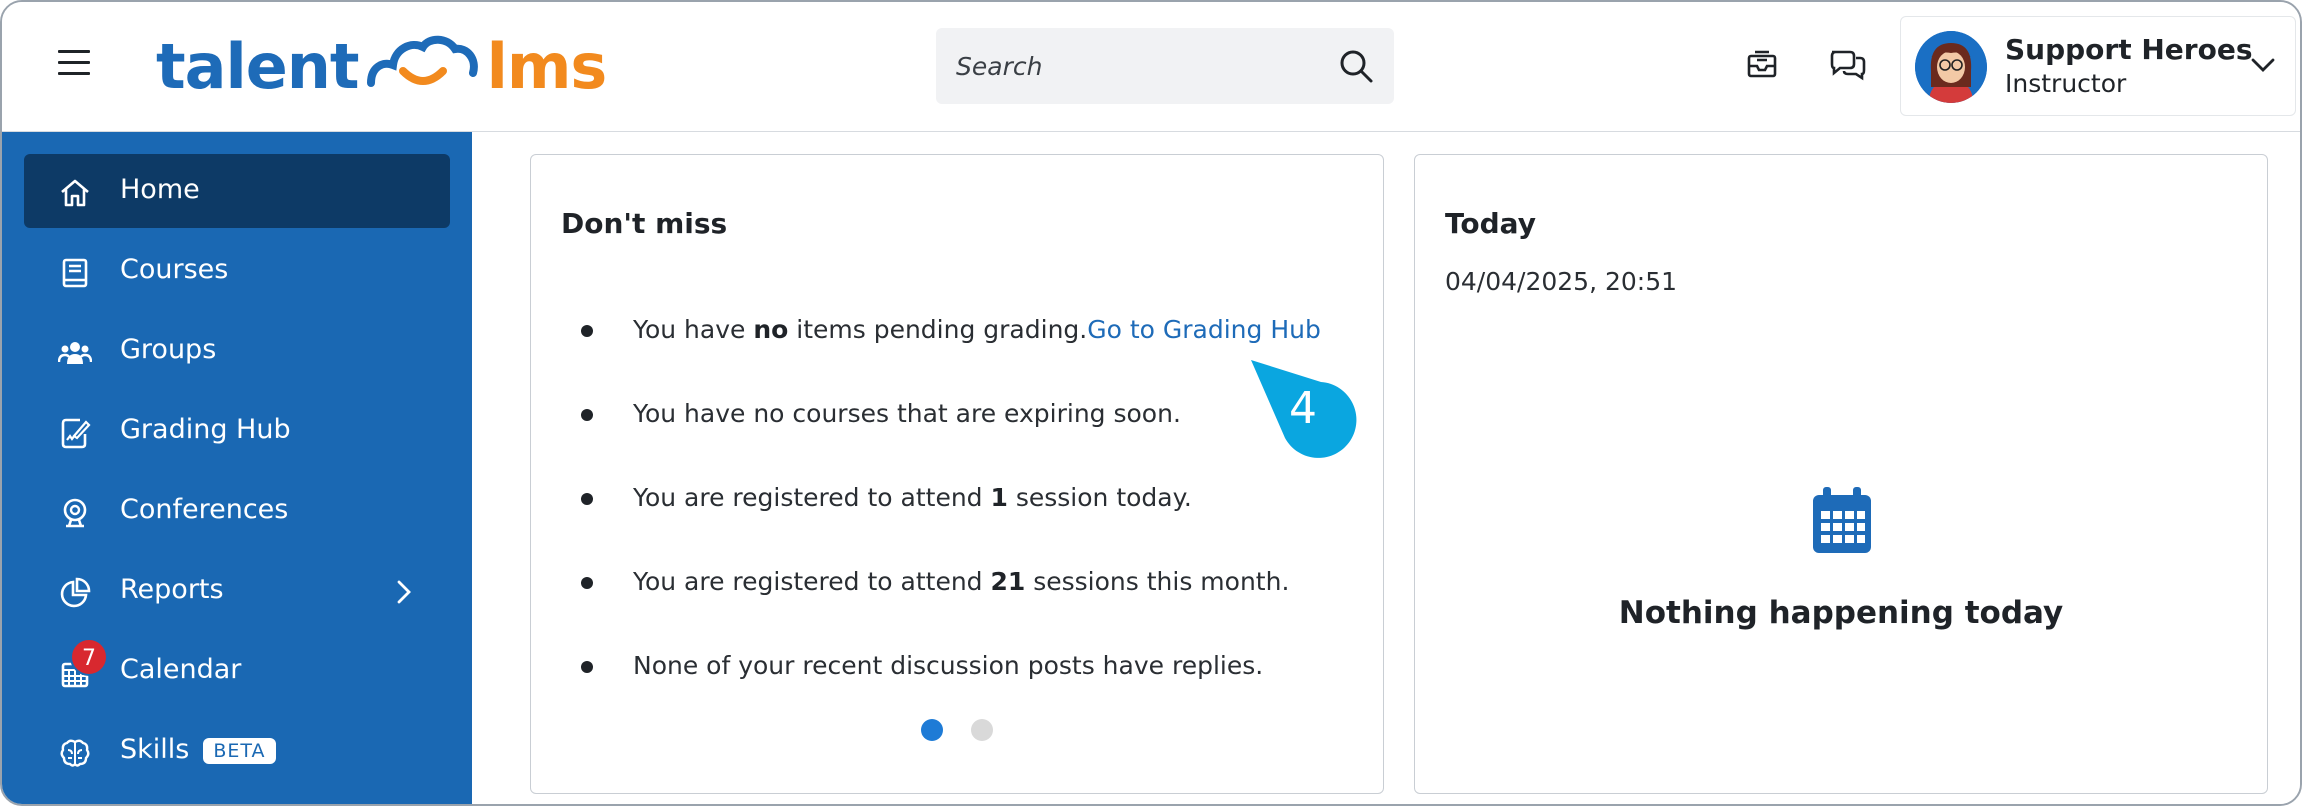  I want to click on sidebar-item-grading-hub: Grading Hub, so click(237, 431).